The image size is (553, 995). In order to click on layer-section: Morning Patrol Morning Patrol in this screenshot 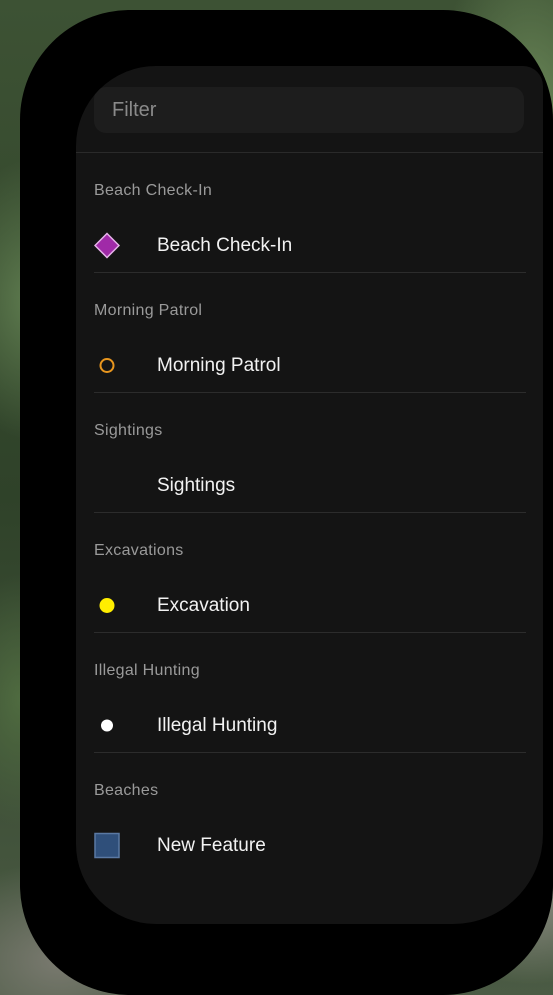, I will do `click(309, 333)`.